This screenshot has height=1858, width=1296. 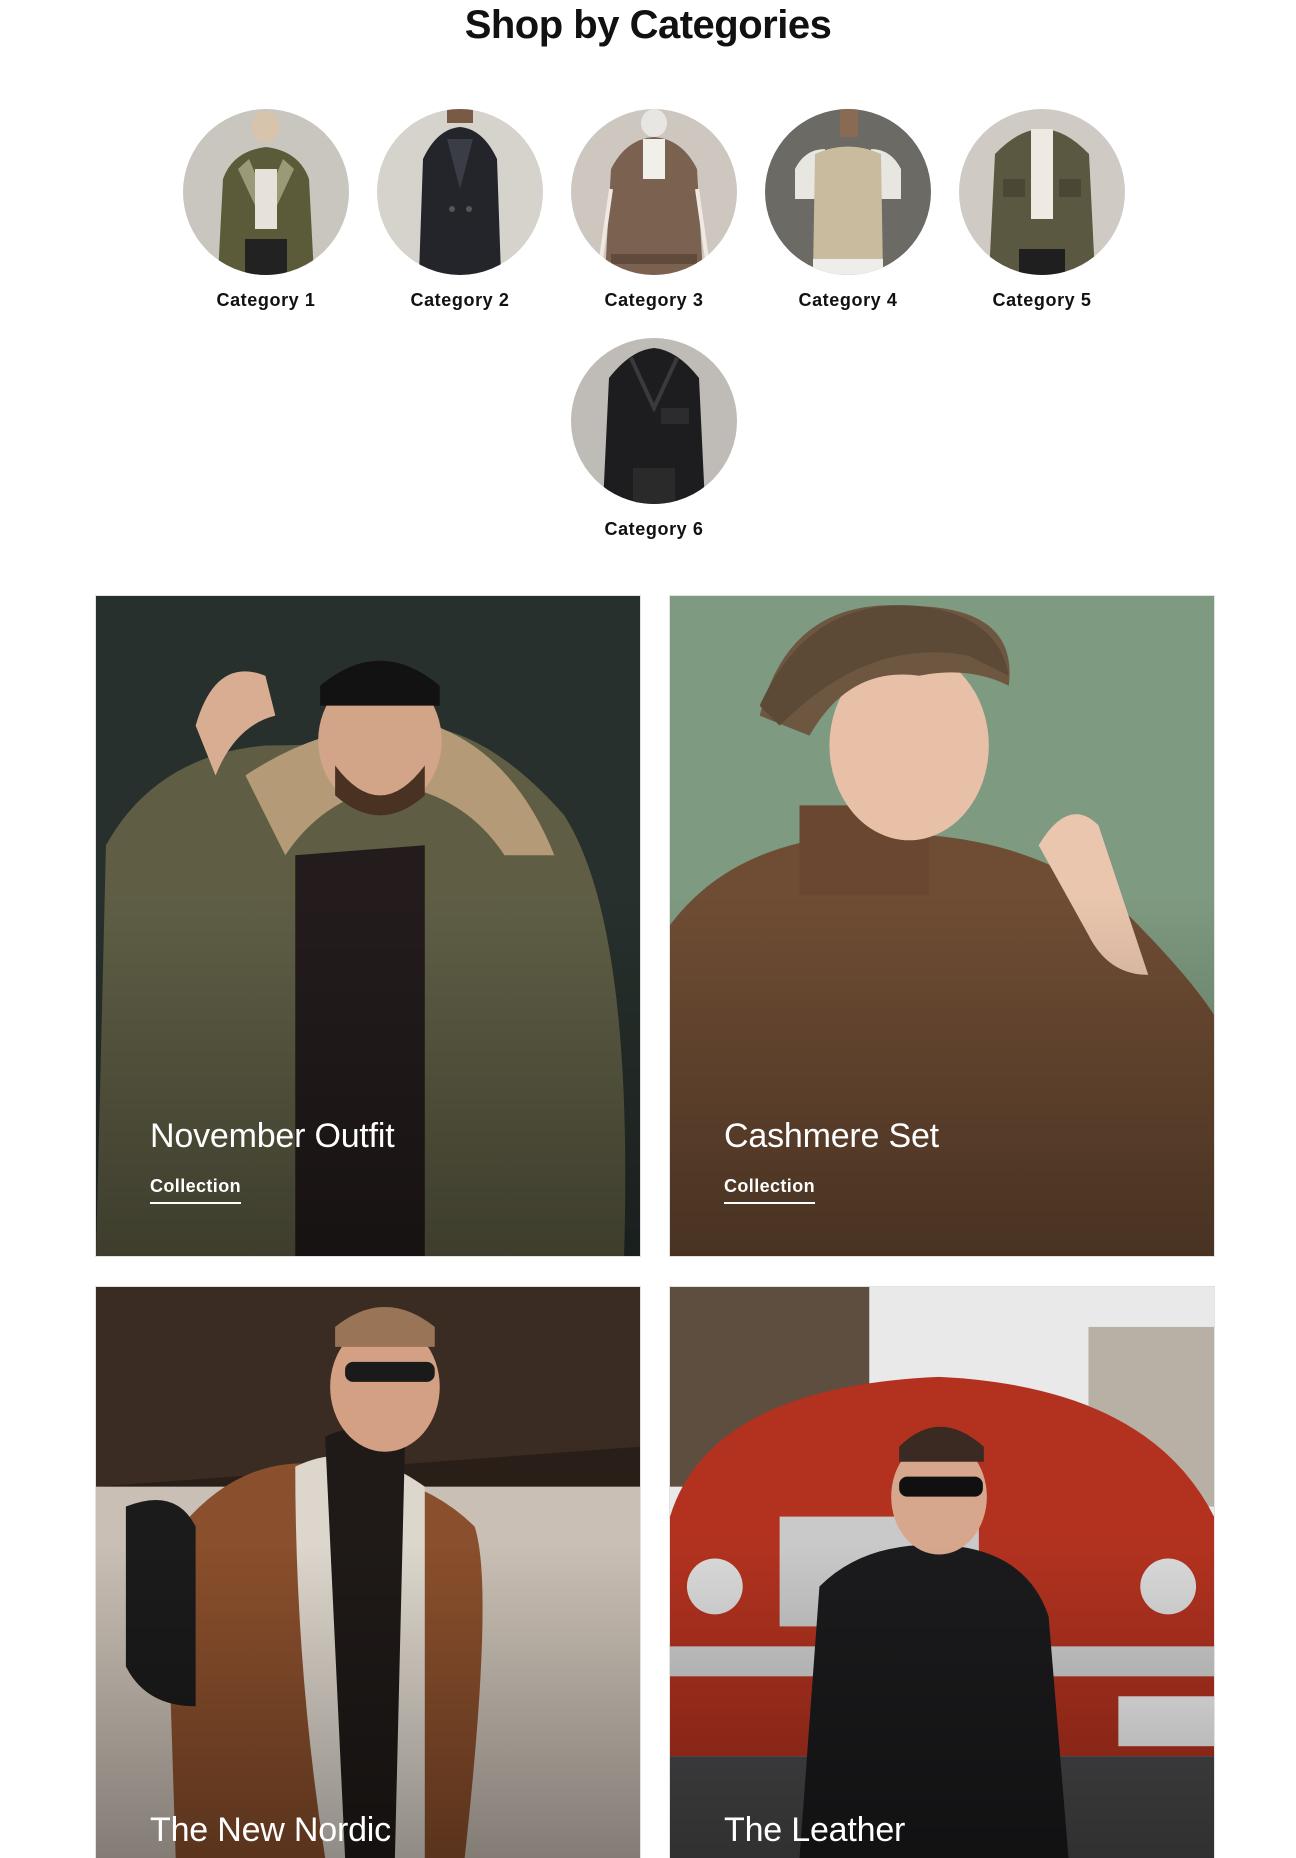 I want to click on knit-vest-image, so click(x=848, y=192).